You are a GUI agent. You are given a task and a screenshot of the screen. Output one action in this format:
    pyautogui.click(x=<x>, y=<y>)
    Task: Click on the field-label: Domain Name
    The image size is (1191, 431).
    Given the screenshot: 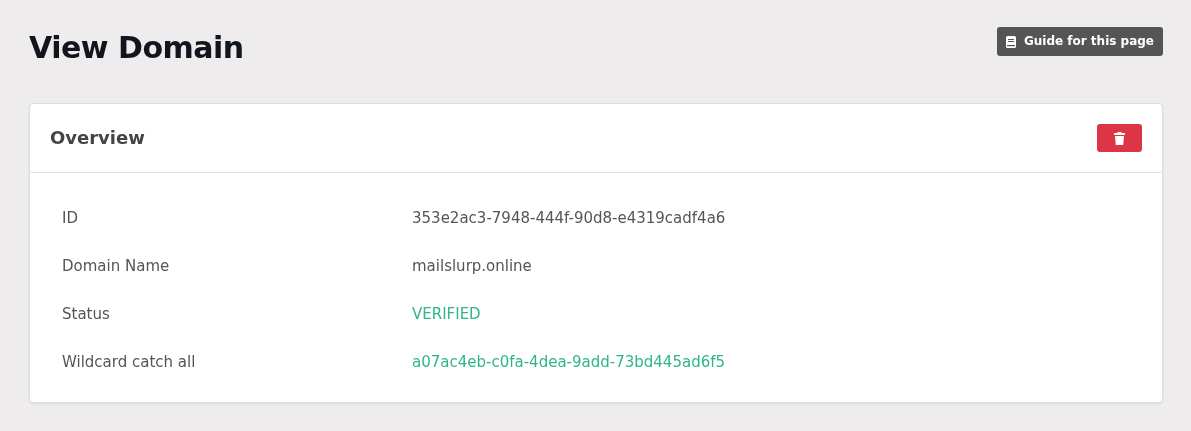 What is the action you would take?
    pyautogui.click(x=116, y=266)
    